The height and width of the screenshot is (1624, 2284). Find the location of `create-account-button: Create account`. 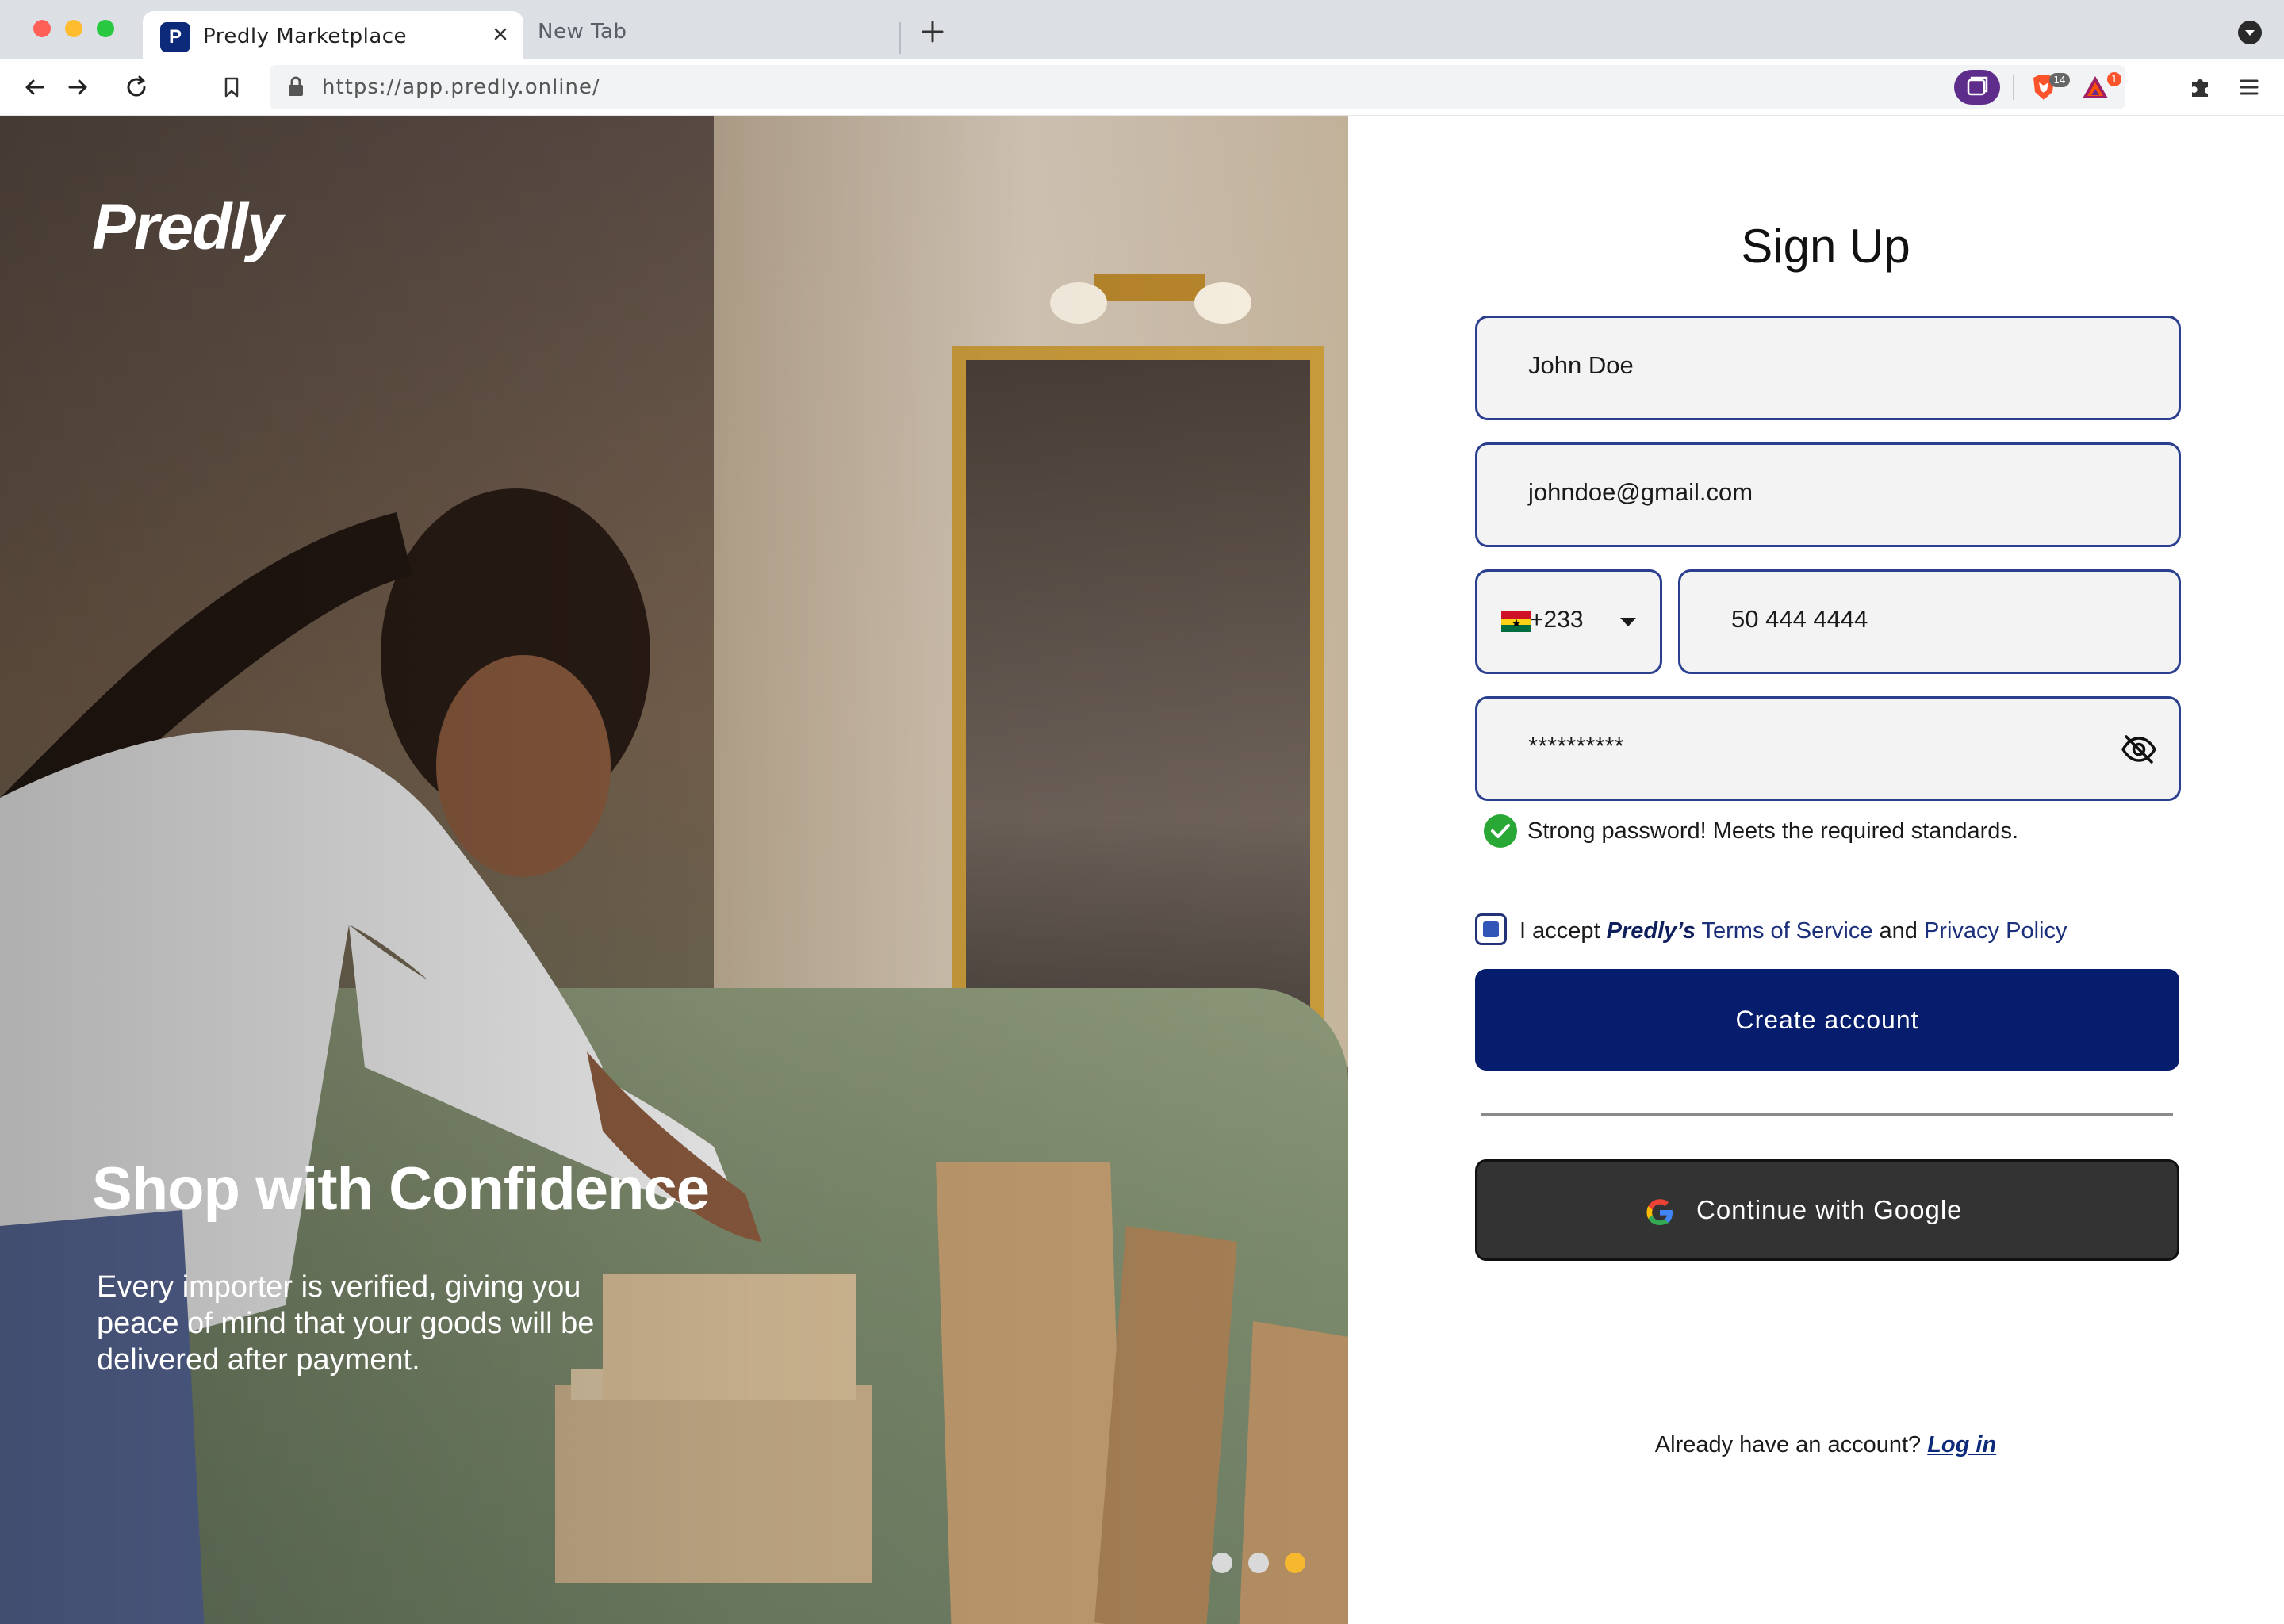

create-account-button: Create account is located at coordinates (1827, 1020).